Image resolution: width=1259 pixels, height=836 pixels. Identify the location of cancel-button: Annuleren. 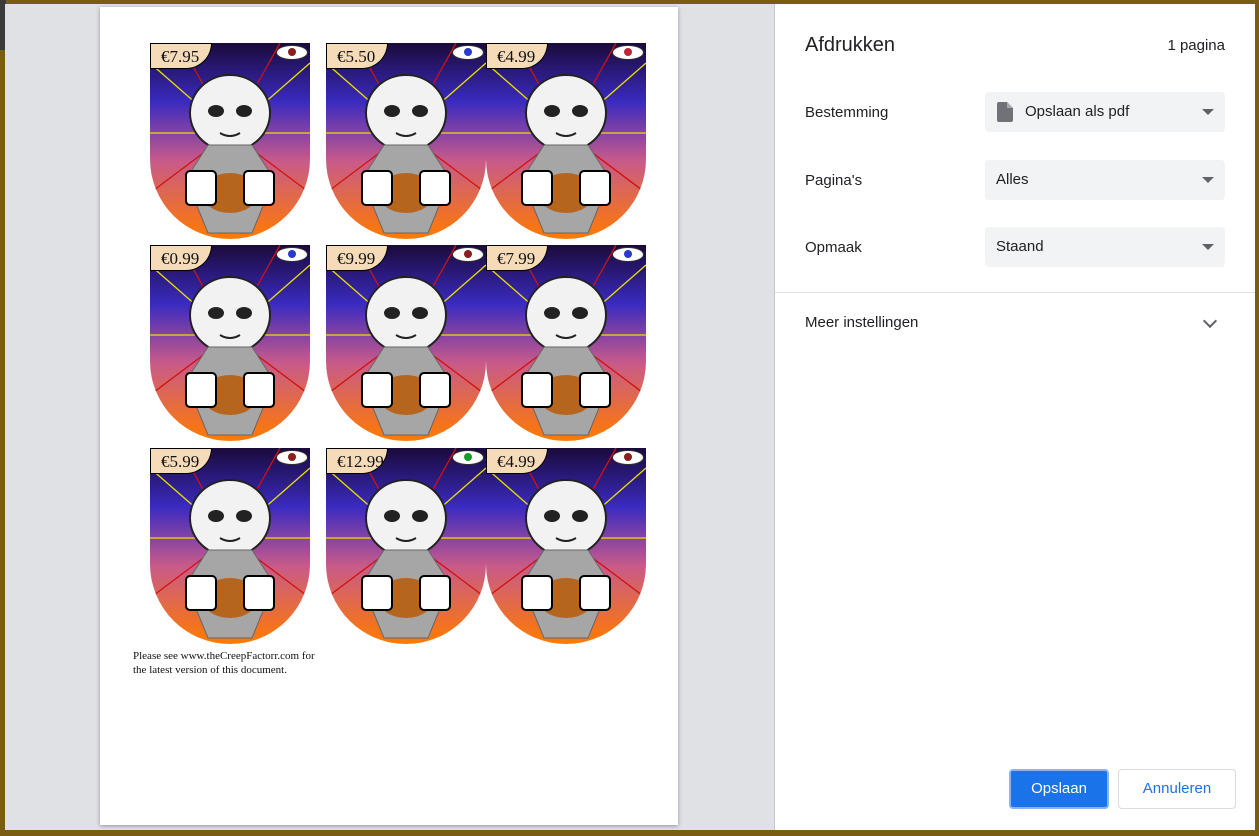
(1177, 789).